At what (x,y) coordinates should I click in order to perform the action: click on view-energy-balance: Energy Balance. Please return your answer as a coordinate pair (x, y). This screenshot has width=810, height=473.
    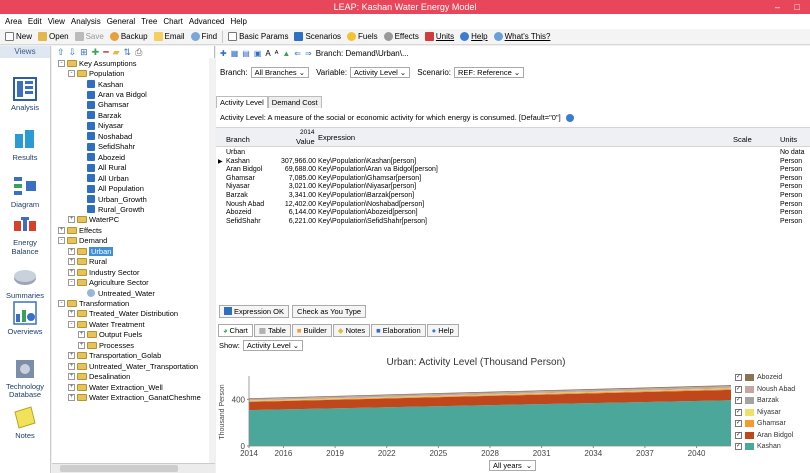
    Looking at the image, I should click on (25, 233).